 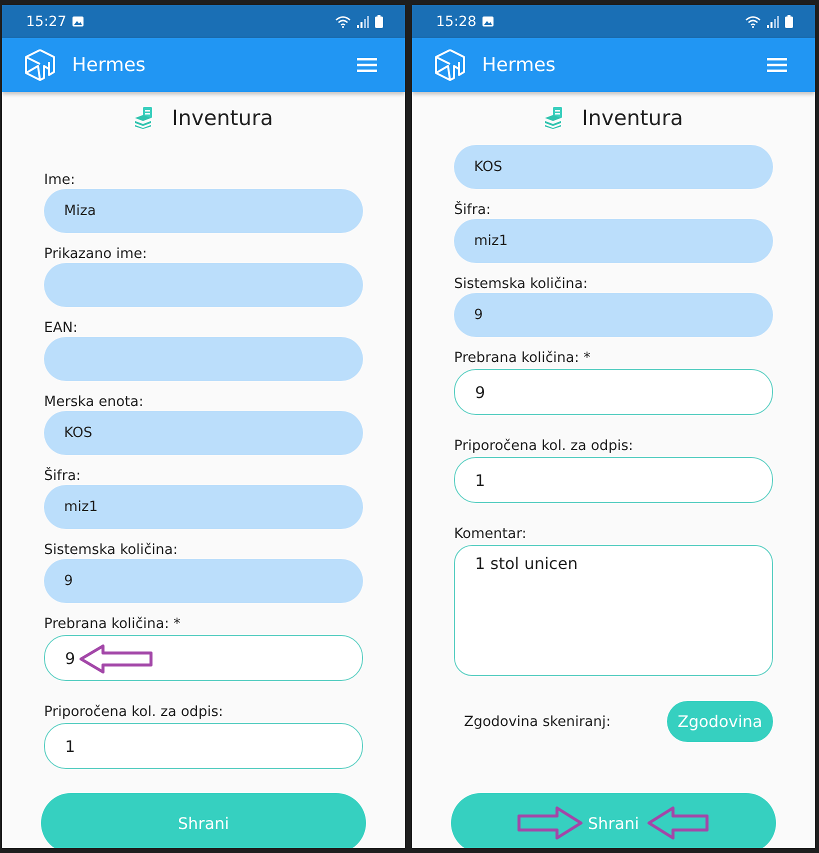 What do you see at coordinates (613, 610) in the screenshot?
I see `text-area: 1 stol unicen` at bounding box center [613, 610].